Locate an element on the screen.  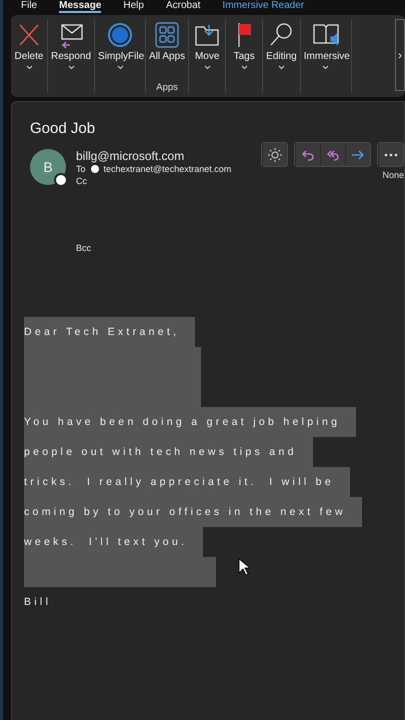
ribbon-button: Move is located at coordinates (207, 45).